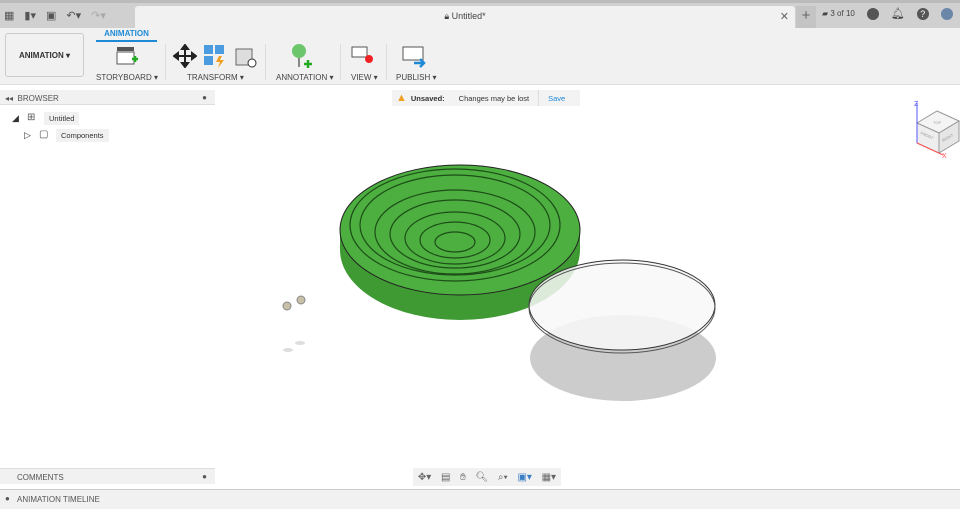 This screenshot has width=960, height=509. What do you see at coordinates (447, 16) in the screenshot?
I see `lock-icon: 🔒︎` at bounding box center [447, 16].